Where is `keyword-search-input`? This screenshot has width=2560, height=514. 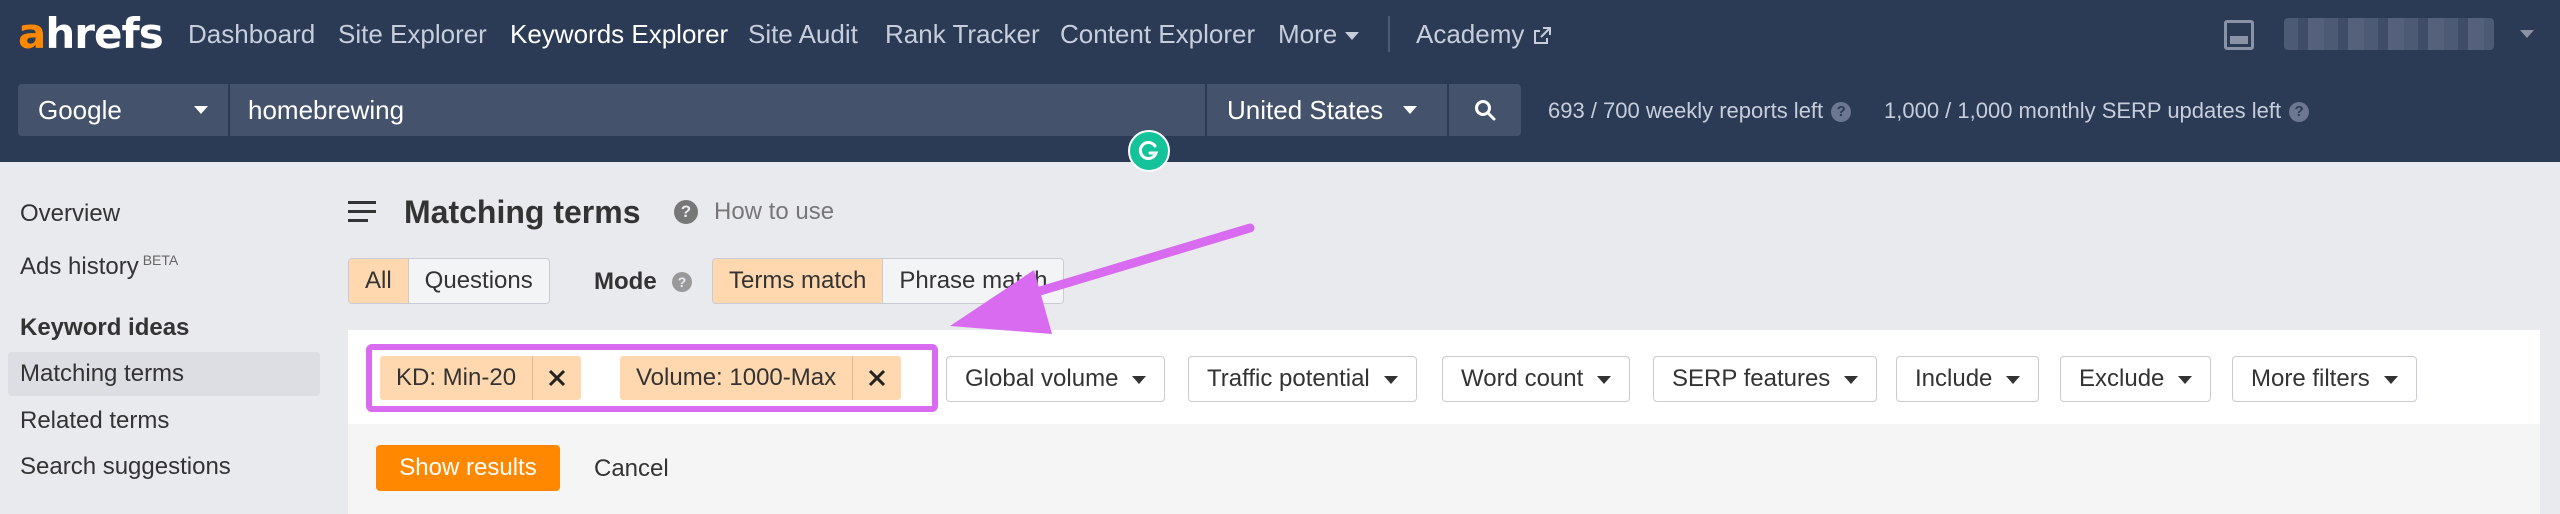 keyword-search-input is located at coordinates (717, 110).